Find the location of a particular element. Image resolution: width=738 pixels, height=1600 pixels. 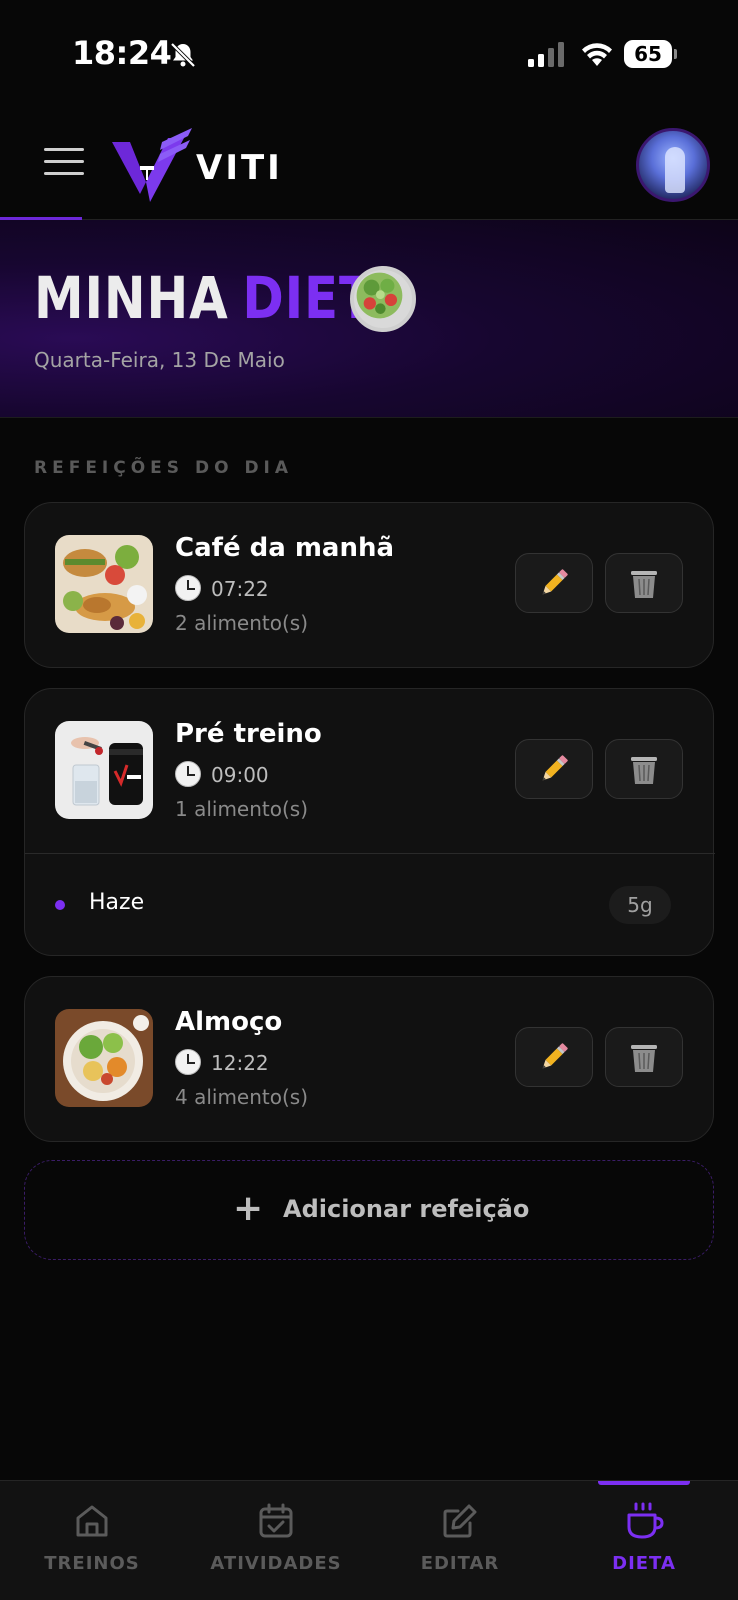

app-header: VITI is located at coordinates (369, 165).